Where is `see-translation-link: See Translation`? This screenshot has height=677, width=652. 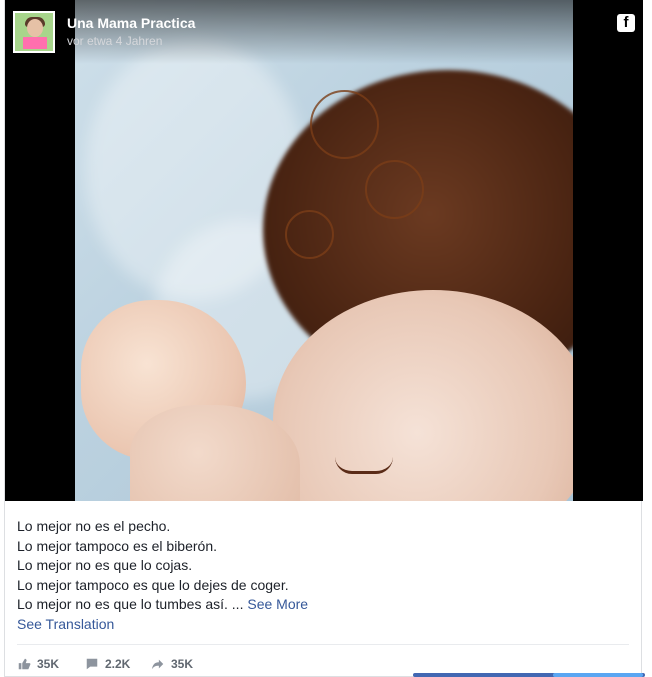
see-translation-link: See Translation is located at coordinates (317, 625).